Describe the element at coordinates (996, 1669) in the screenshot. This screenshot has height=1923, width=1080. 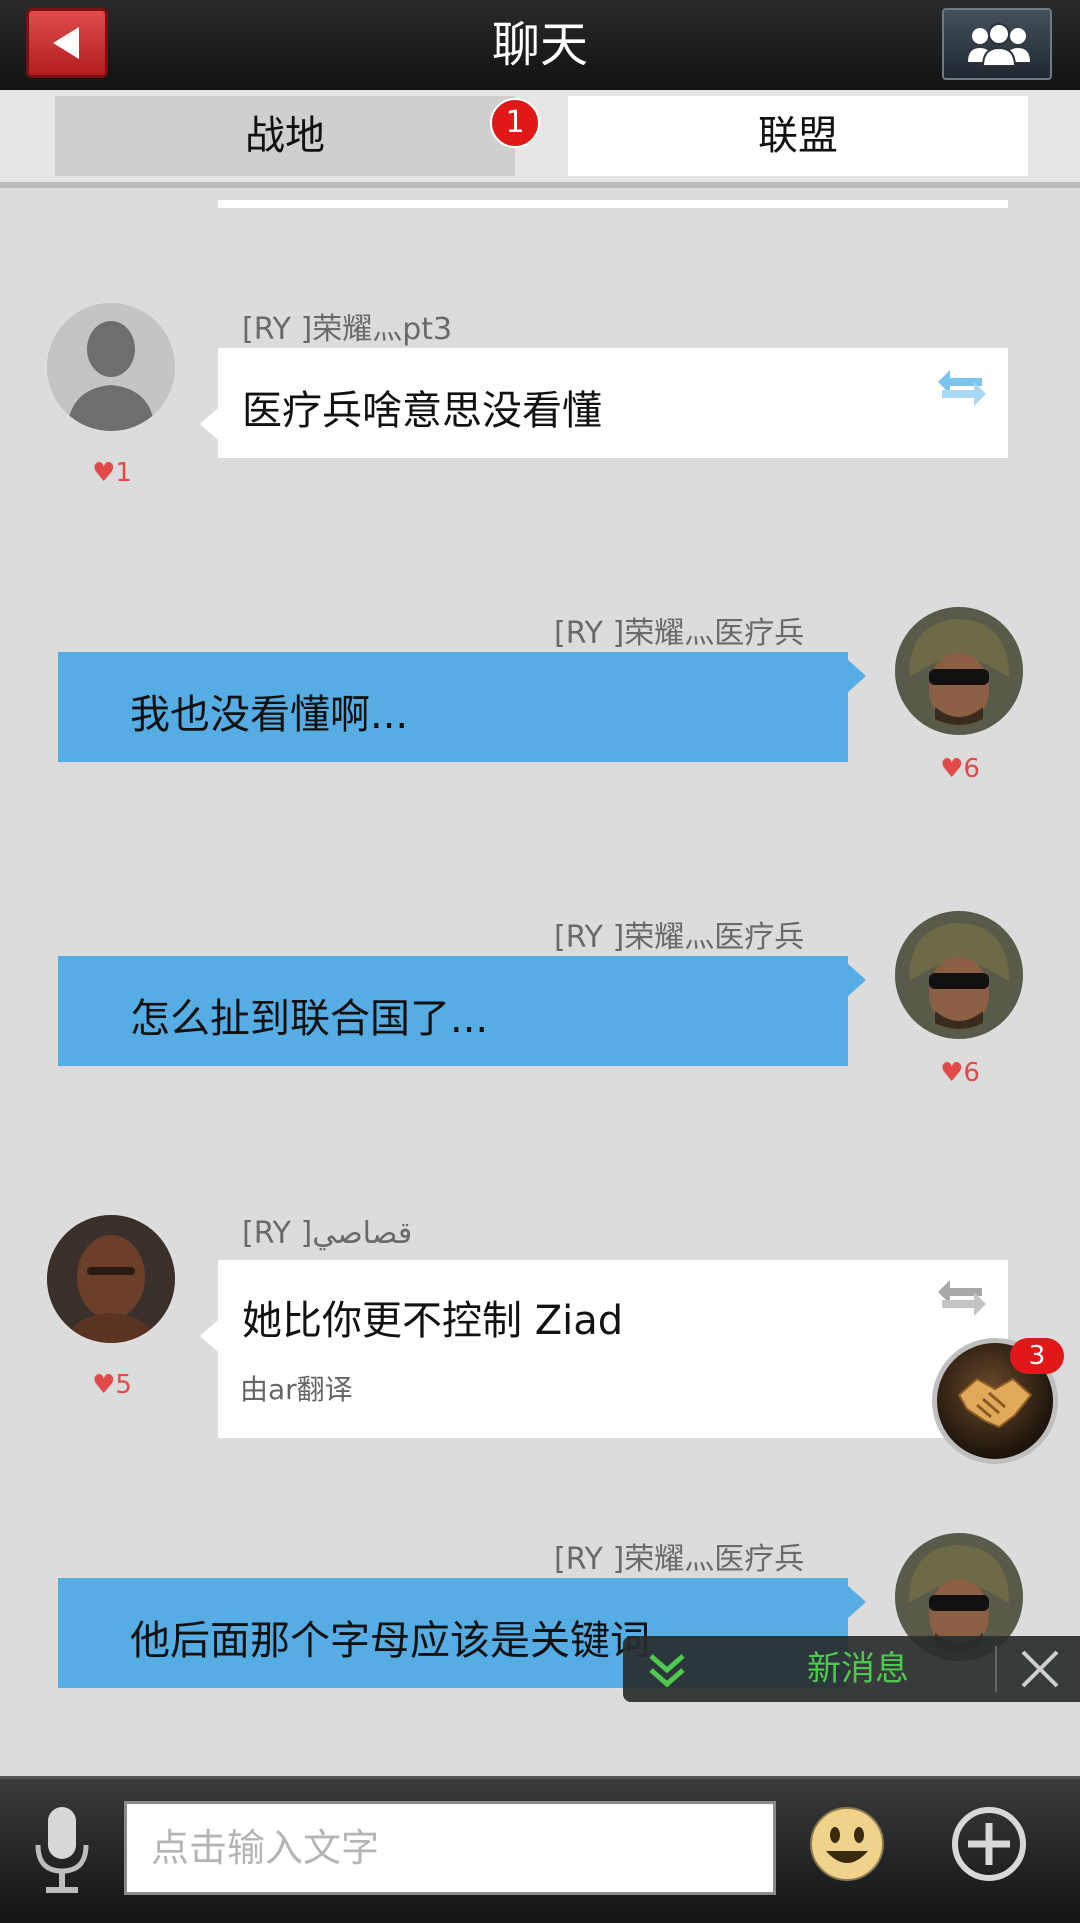
I see `divider` at that location.